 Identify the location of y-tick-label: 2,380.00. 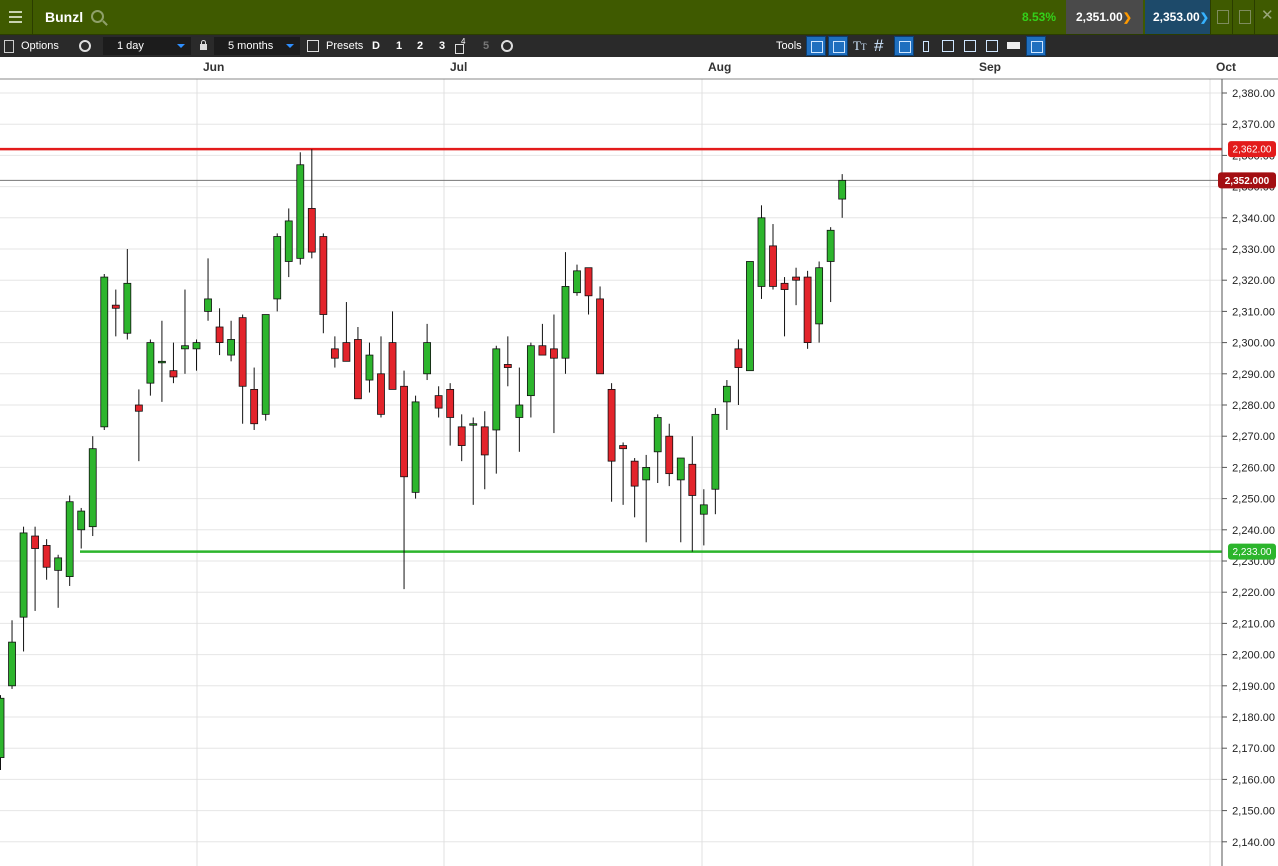
(1253, 94).